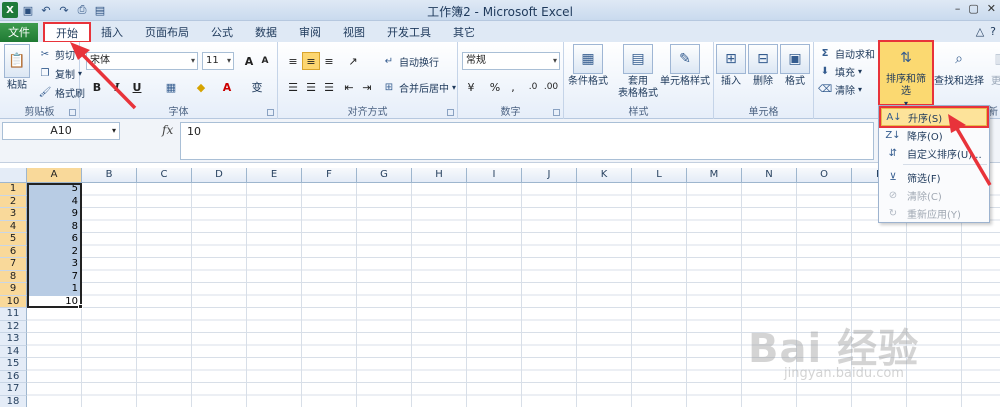  What do you see at coordinates (54, 289) in the screenshot?
I see `cell-a9: 1` at bounding box center [54, 289].